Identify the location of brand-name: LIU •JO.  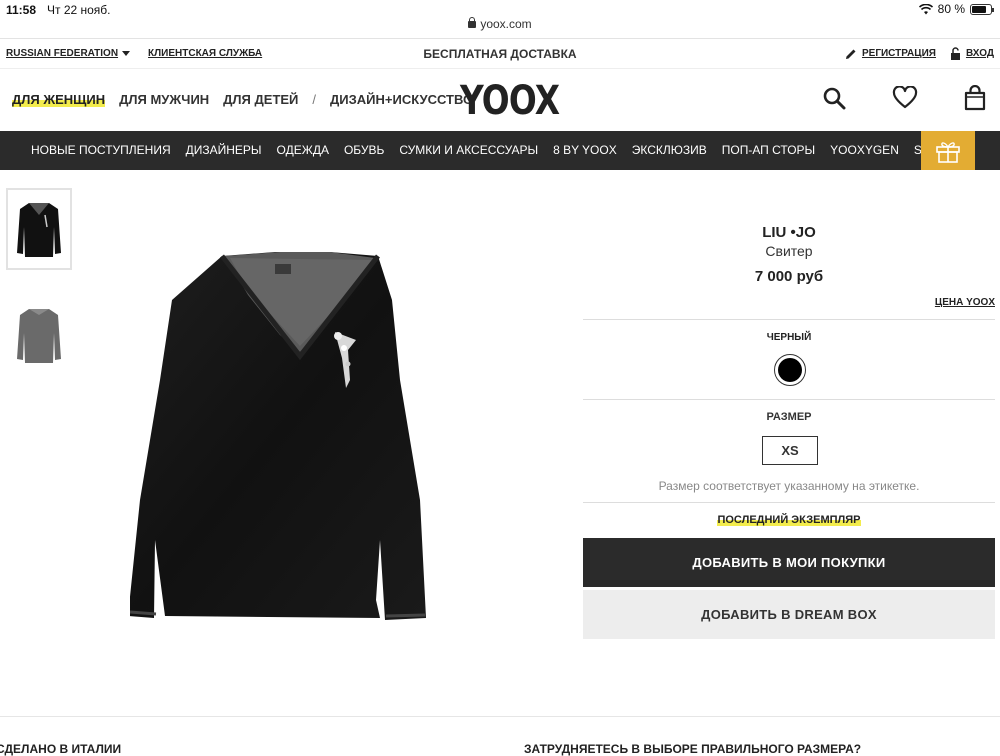
(789, 232).